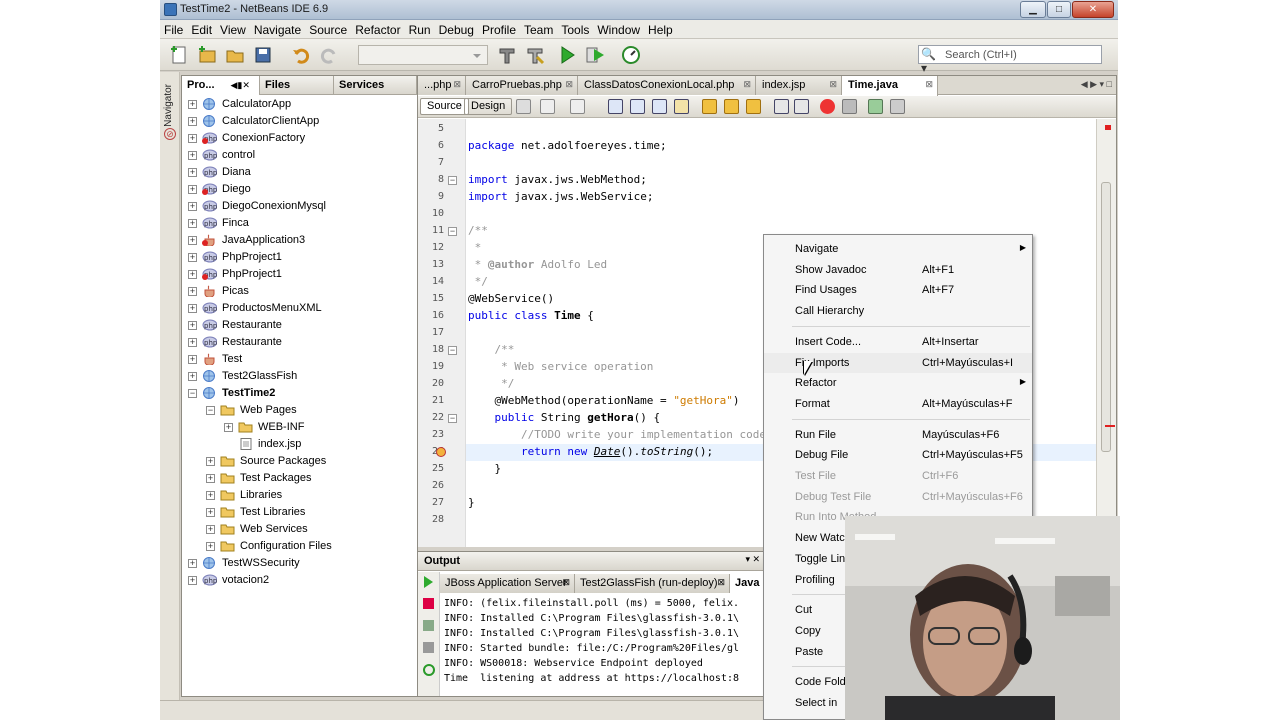 Image resolution: width=1280 pixels, height=720 pixels. Describe the element at coordinates (801, 106) in the screenshot. I see `shift-right-icon` at that location.